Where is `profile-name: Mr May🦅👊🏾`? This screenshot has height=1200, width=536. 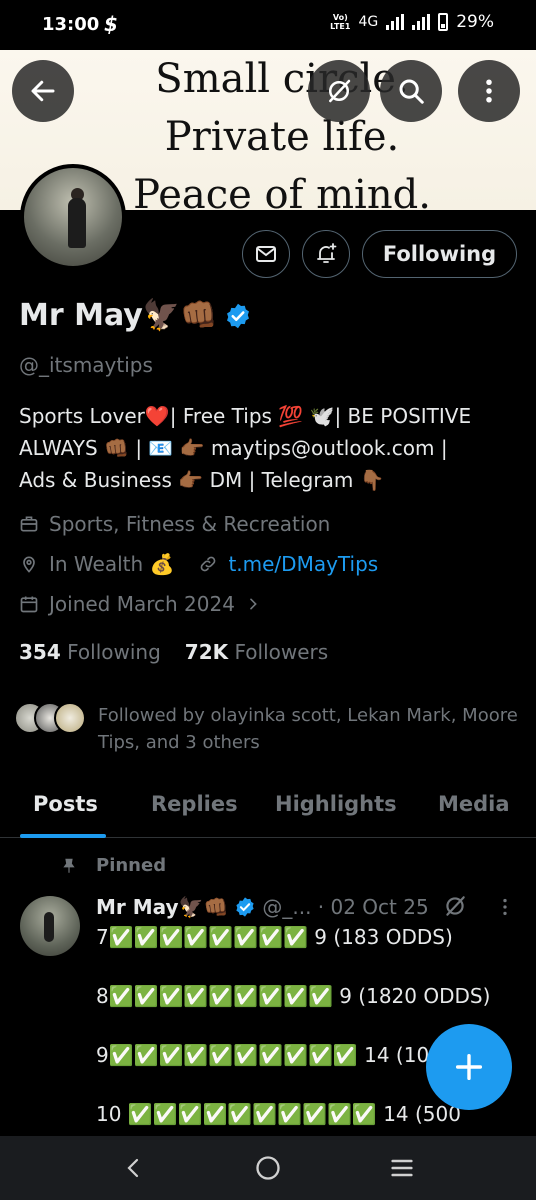
profile-name: Mr May🦅👊🏾 is located at coordinates (135, 315).